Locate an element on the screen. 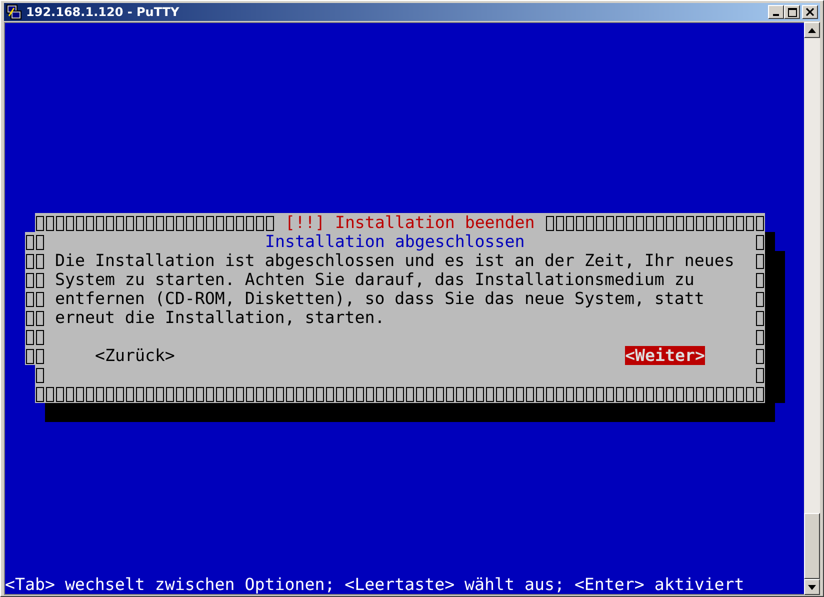 This screenshot has width=824, height=597. status-line: <Tab> wechselt zwischen Optionen; <Leertaste> wählt aus; <Enter> aktiviert is located at coordinates (375, 584).